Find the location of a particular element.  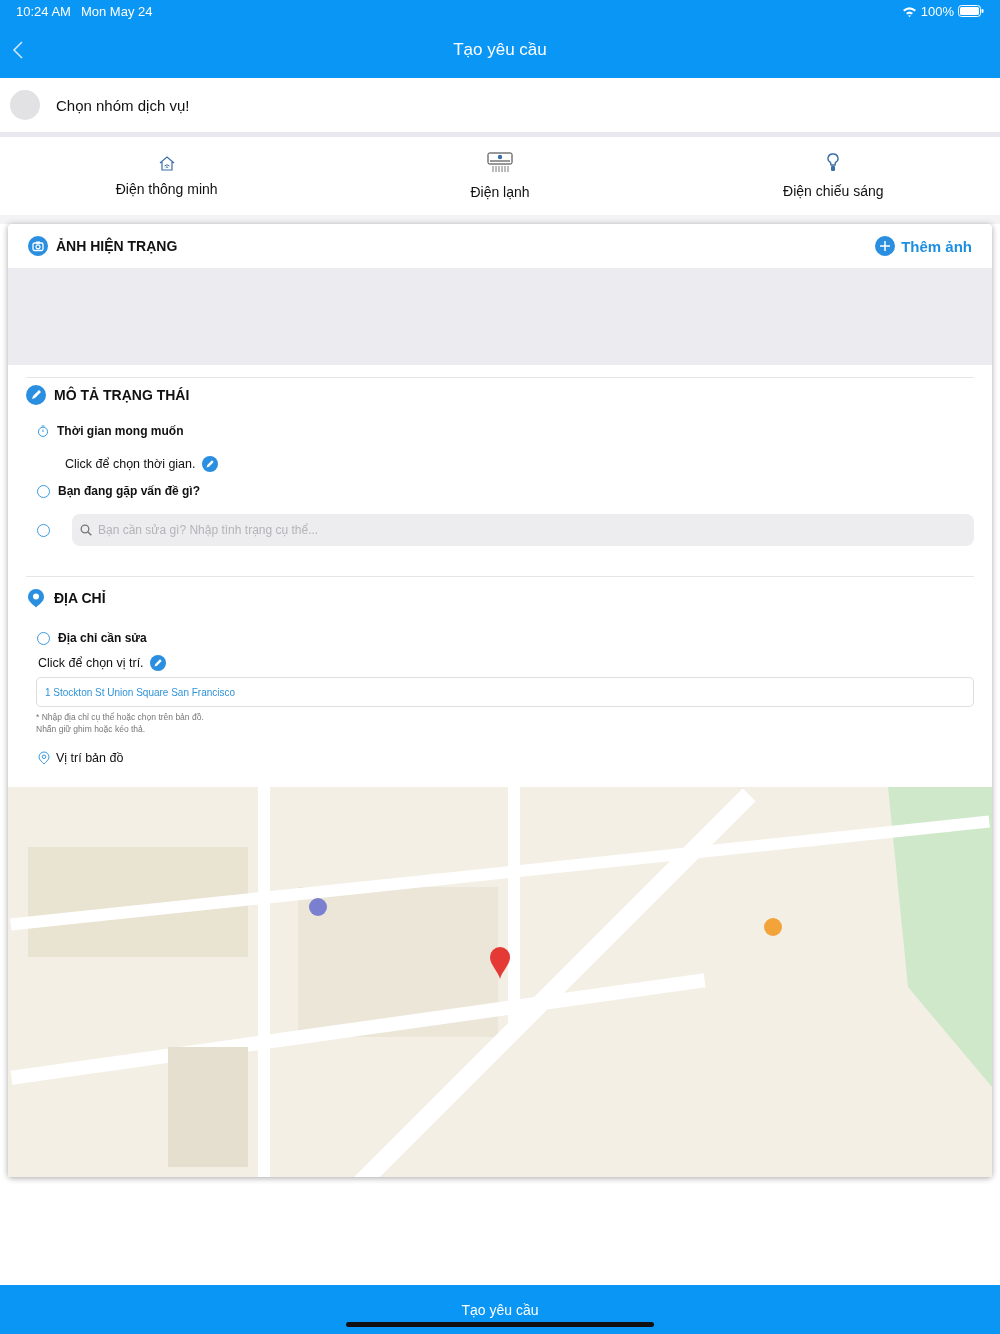

address-field: 1 Stockton St Union Square San Francisco is located at coordinates (505, 692).